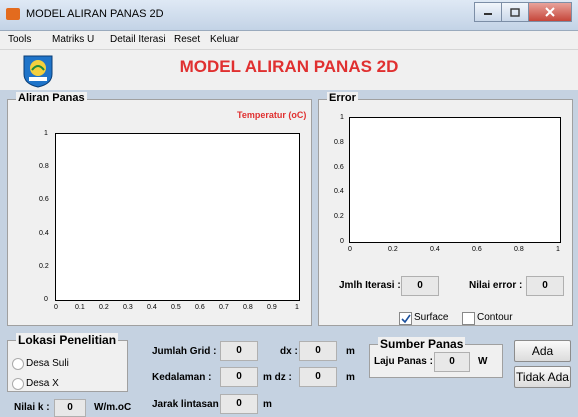 The width and height of the screenshot is (578, 417). I want to click on matlab-icon, so click(13, 14).